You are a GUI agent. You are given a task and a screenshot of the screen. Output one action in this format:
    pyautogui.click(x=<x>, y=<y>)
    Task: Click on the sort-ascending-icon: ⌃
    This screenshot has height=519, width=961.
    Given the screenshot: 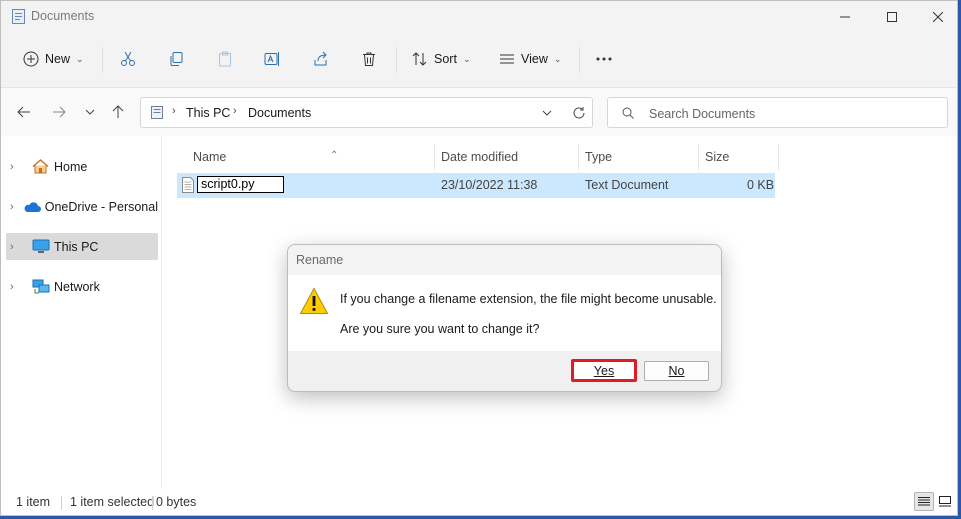 What is the action you would take?
    pyautogui.click(x=334, y=155)
    